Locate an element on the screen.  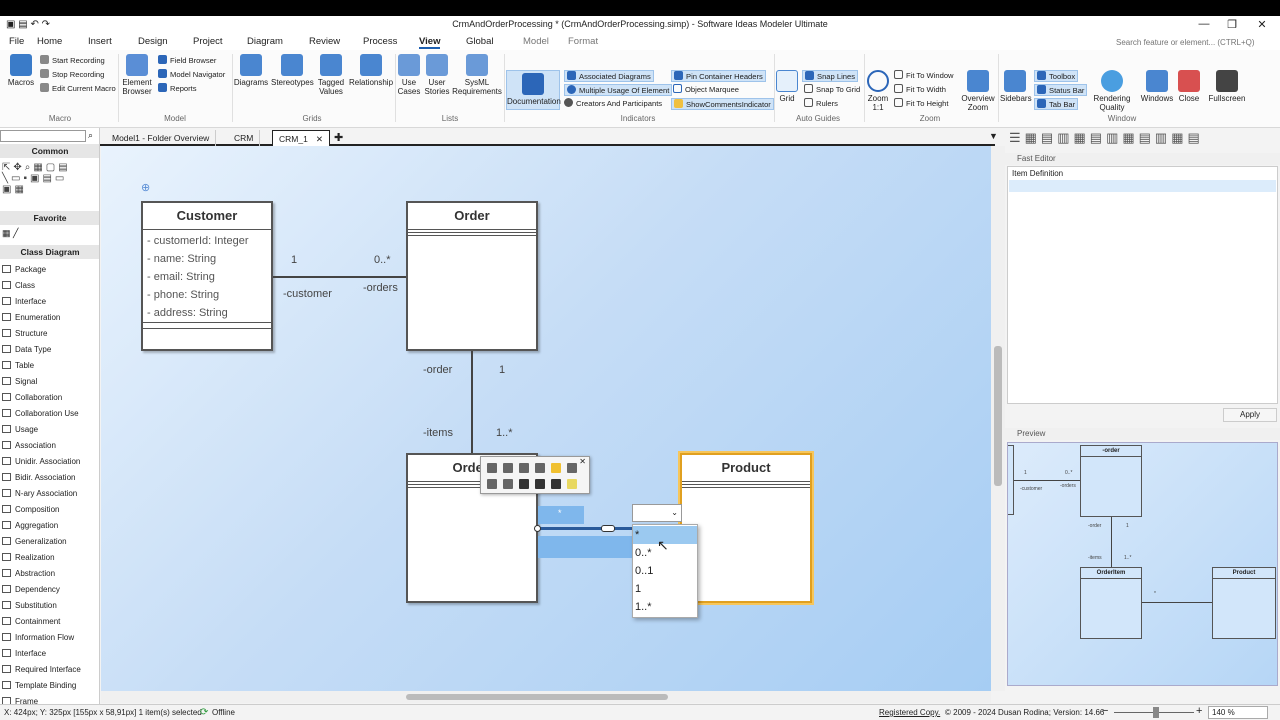
model-navigator-button: Model Navigator is located at coordinates (191, 74).